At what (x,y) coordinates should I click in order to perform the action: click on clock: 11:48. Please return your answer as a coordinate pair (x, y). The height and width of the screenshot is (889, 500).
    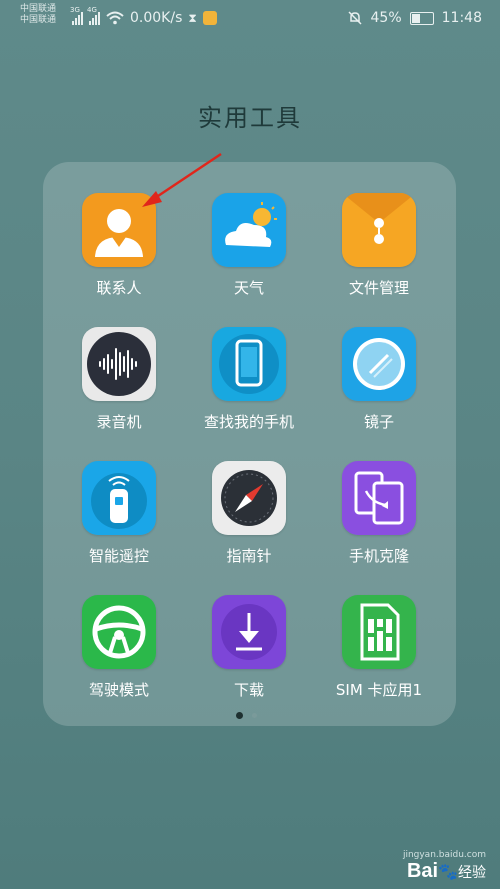
    Looking at the image, I should click on (461, 18).